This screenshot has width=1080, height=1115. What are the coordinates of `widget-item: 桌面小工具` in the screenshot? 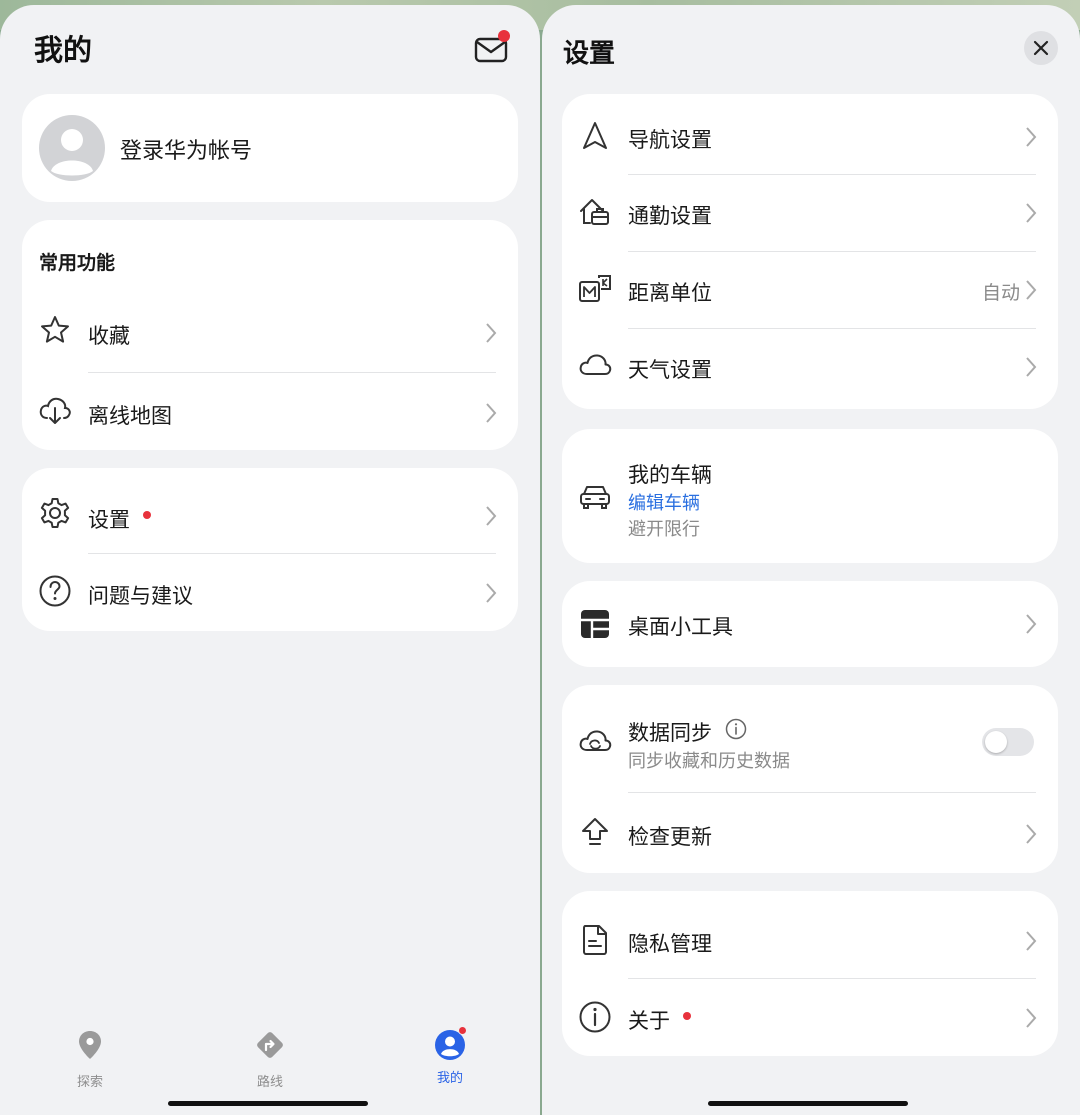 It's located at (810, 624).